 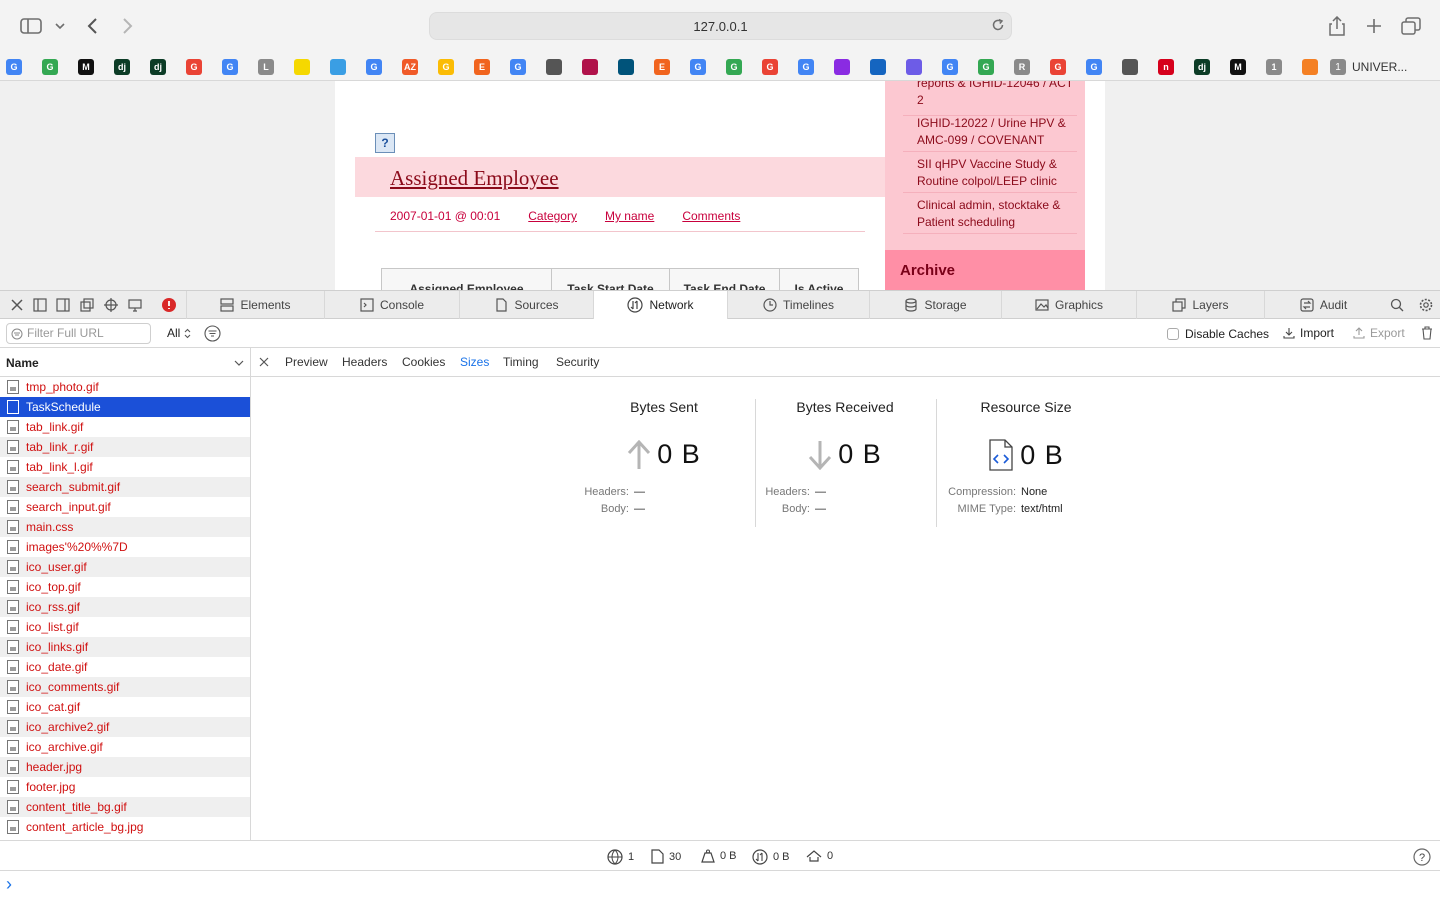 What do you see at coordinates (125, 507) in the screenshot?
I see `resource-row: search_input.gif` at bounding box center [125, 507].